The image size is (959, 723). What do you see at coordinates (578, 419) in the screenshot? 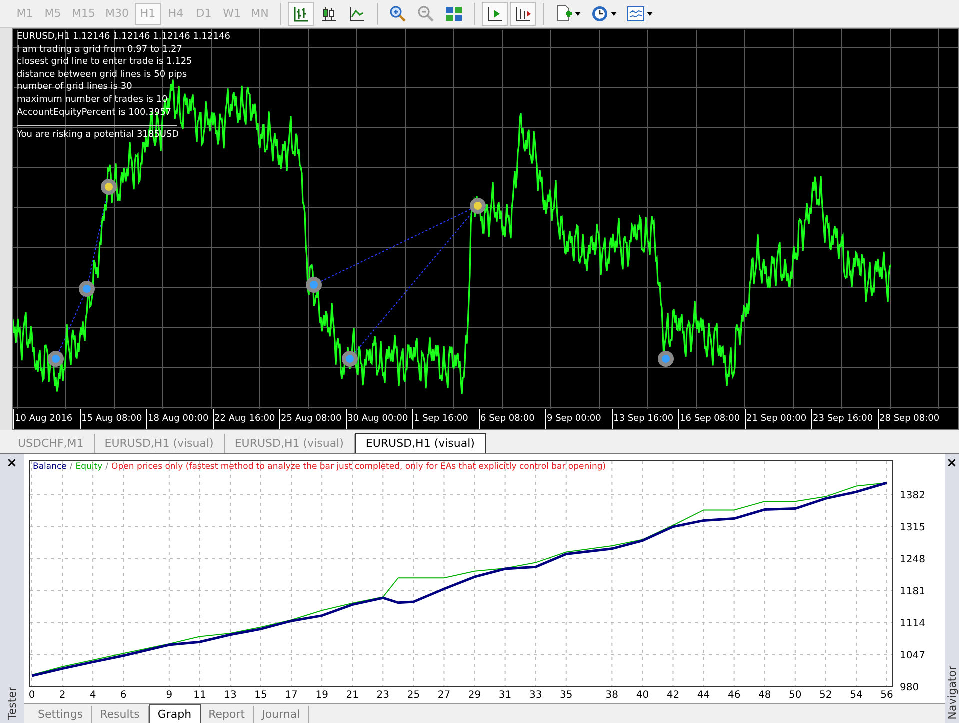
I see `time-axis-label: 9 Sep 00:00` at bounding box center [578, 419].